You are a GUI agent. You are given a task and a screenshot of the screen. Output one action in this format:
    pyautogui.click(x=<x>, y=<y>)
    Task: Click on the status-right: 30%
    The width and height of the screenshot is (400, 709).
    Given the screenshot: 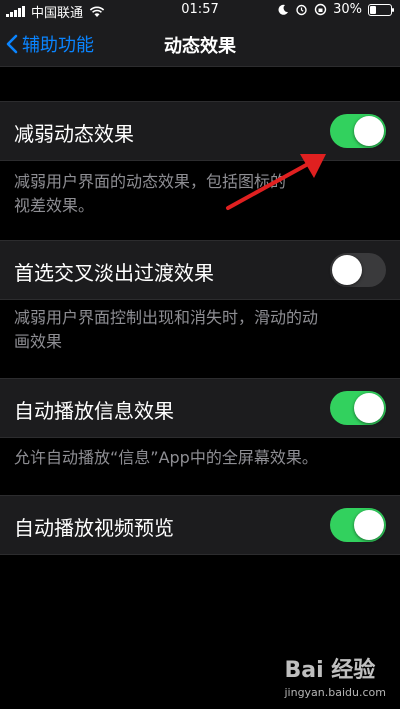 What is the action you would take?
    pyautogui.click(x=335, y=9)
    